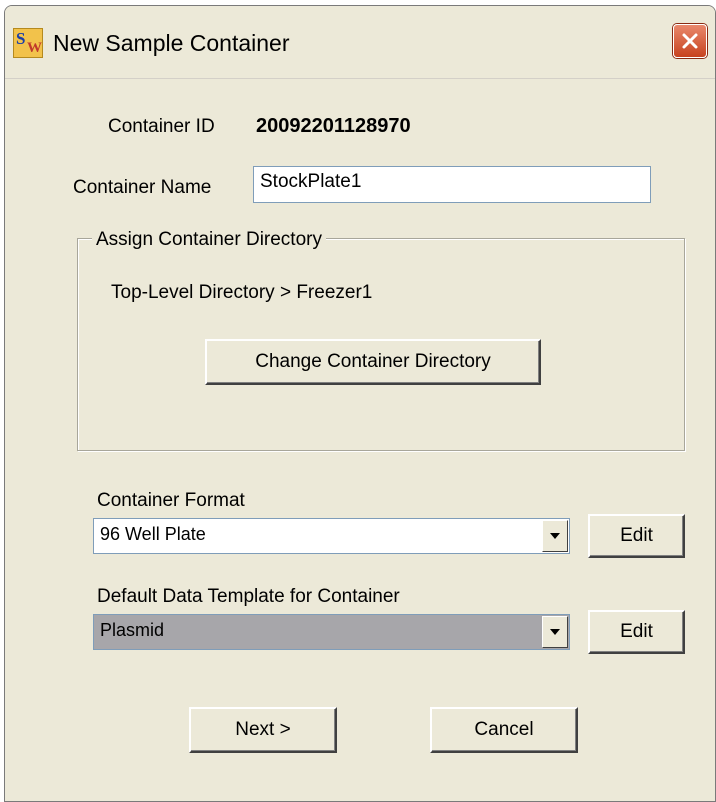 This screenshot has height=802, width=716. What do you see at coordinates (242, 292) in the screenshot?
I see `directory-path-text: Top-Level Directory > Freezer1` at bounding box center [242, 292].